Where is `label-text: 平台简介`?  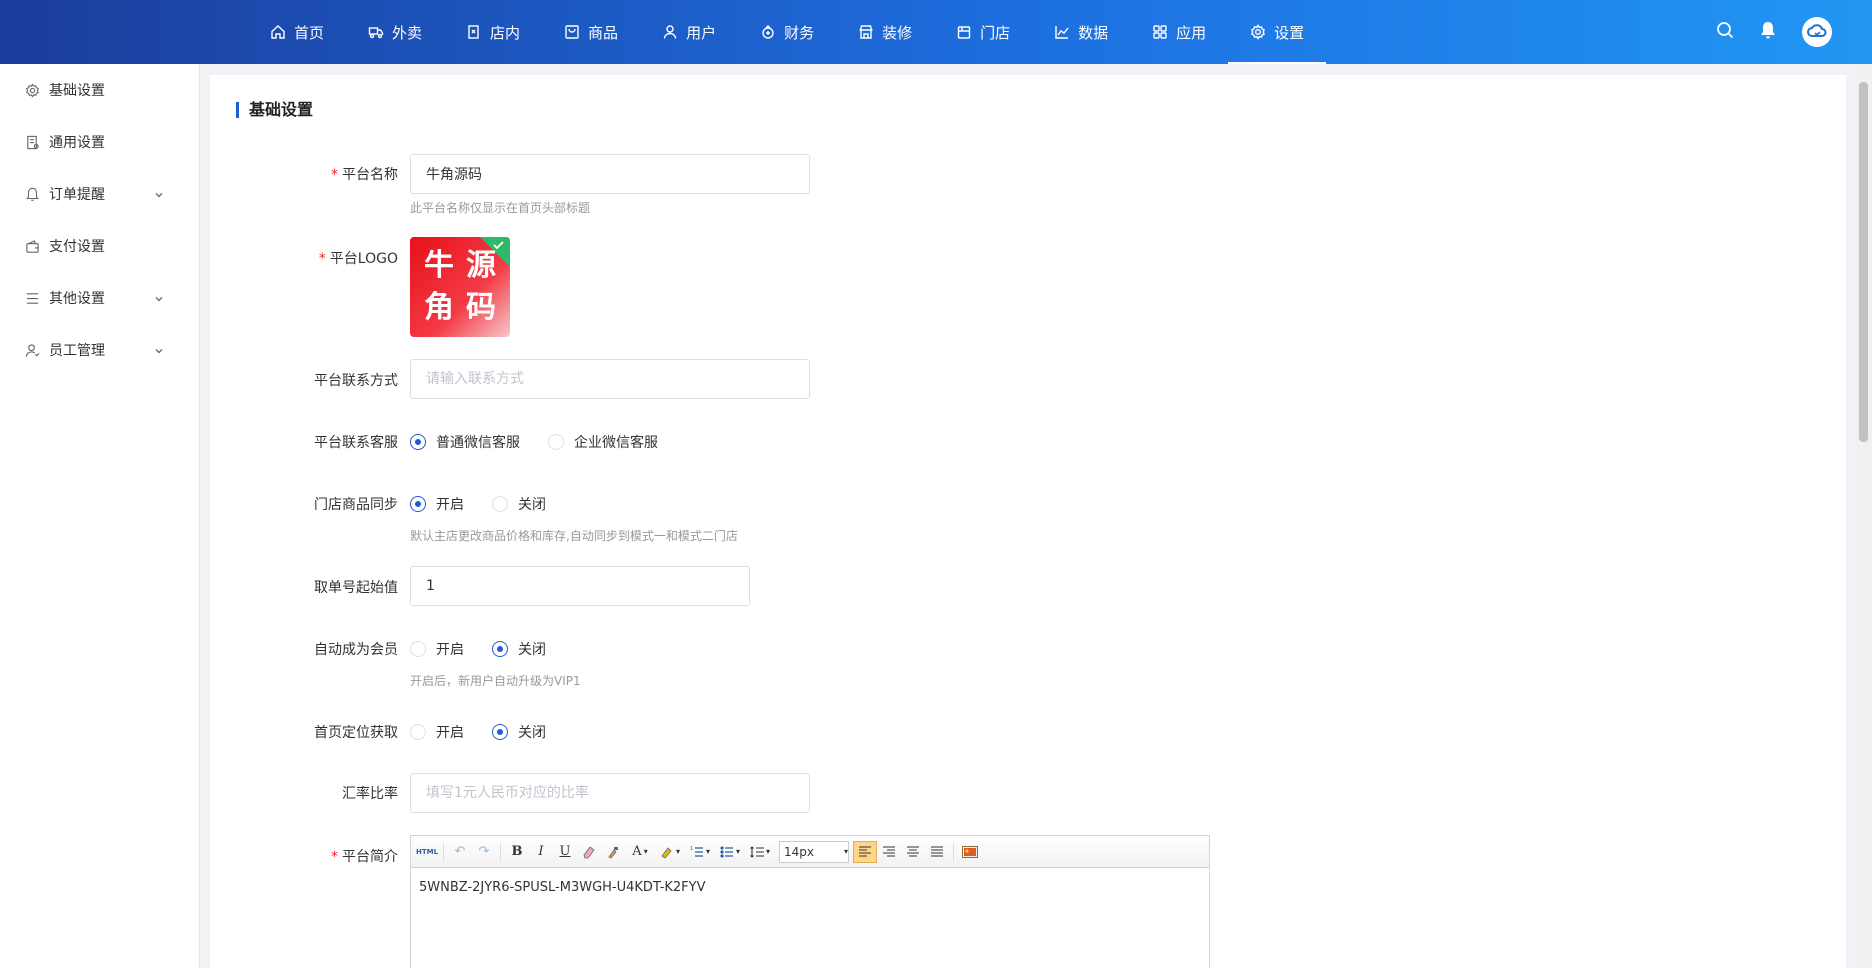
label-text: 平台简介 is located at coordinates (370, 857).